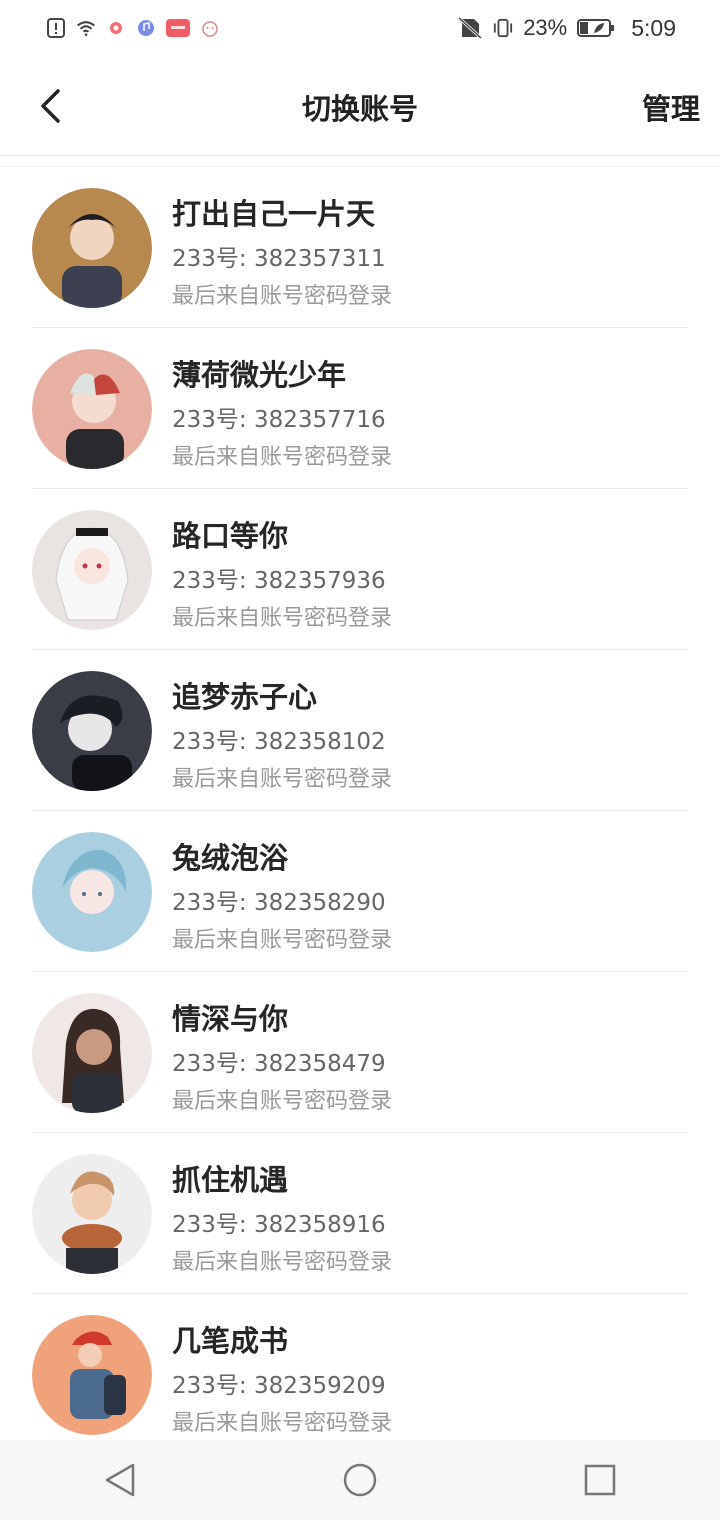 Image resolution: width=720 pixels, height=1520 pixels. Describe the element at coordinates (245, 697) in the screenshot. I see `account-name: 追梦赤子心` at that location.